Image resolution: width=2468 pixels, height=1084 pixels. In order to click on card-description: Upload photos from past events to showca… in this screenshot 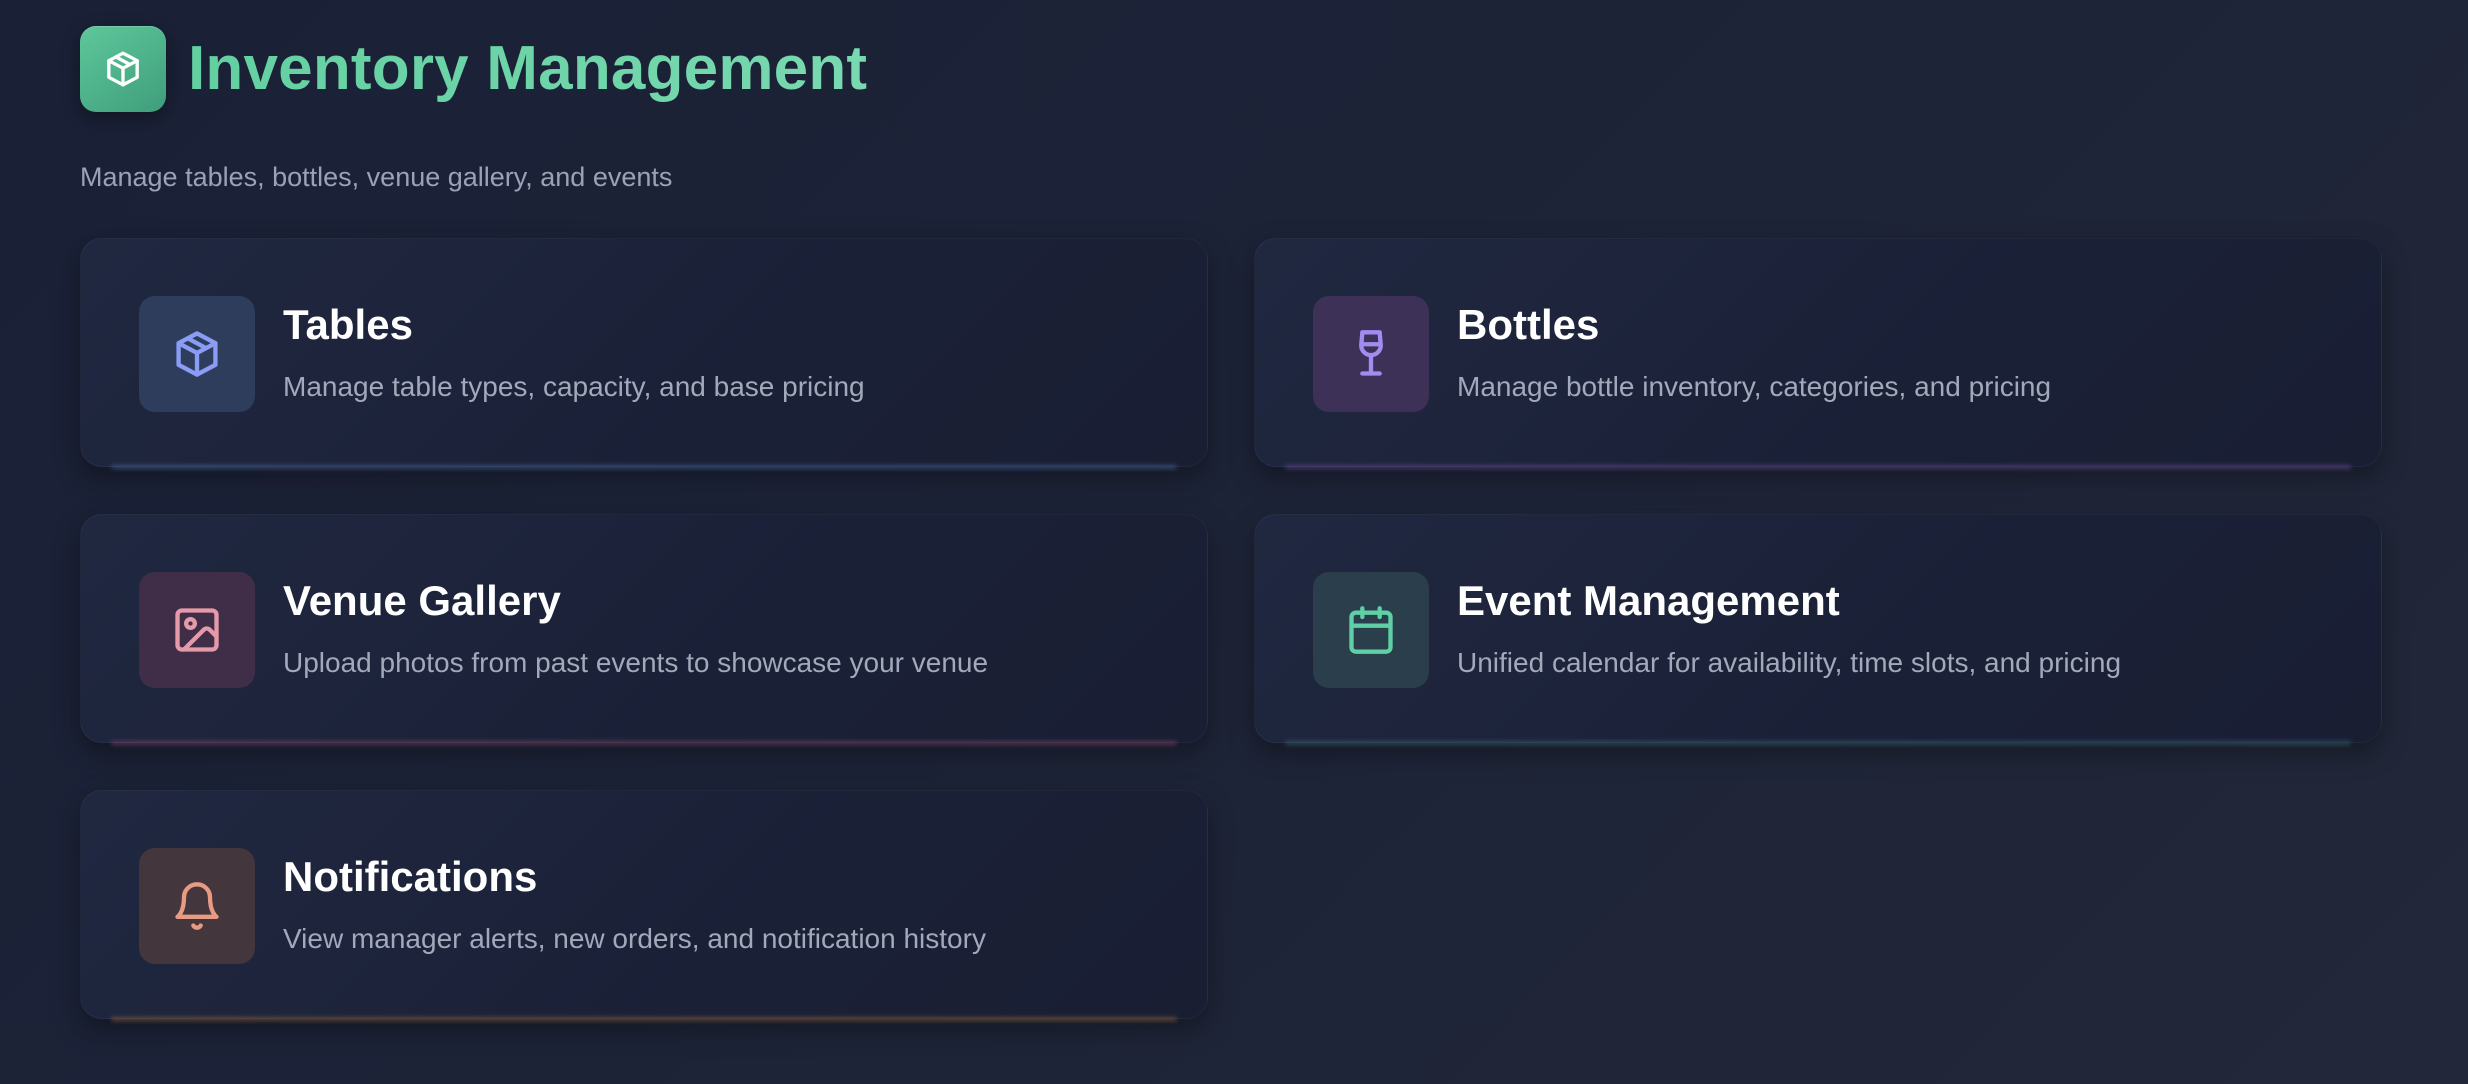, I will do `click(636, 662)`.